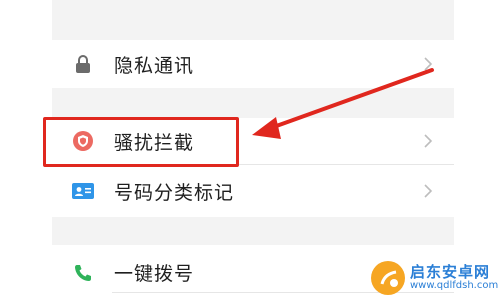 This screenshot has width=500, height=300. What do you see at coordinates (83, 273) in the screenshot?
I see `phone-icon` at bounding box center [83, 273].